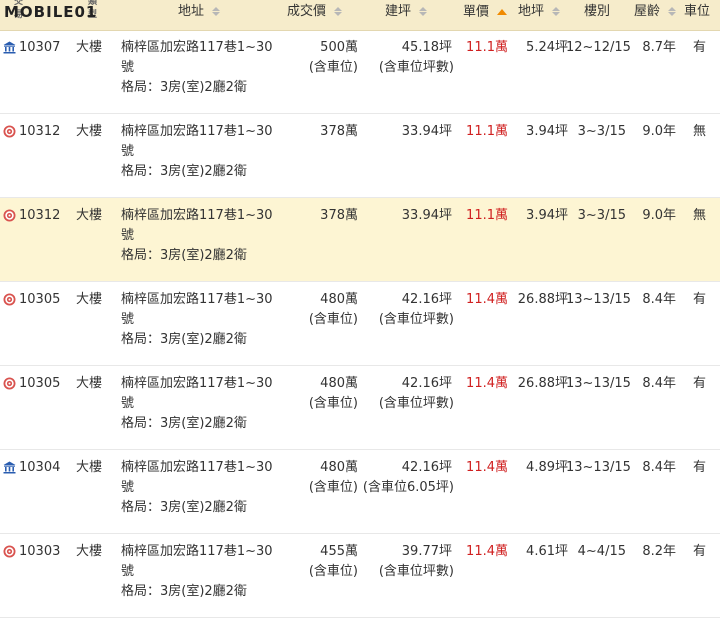  What do you see at coordinates (51, 12) in the screenshot?
I see `logo-text: MOBILE01` at bounding box center [51, 12].